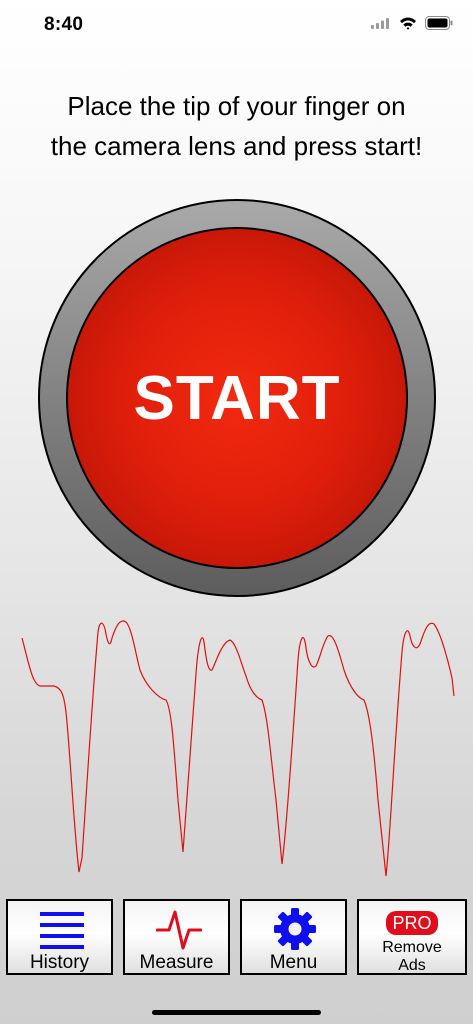 Image resolution: width=473 pixels, height=1024 pixels. Describe the element at coordinates (236, 106) in the screenshot. I see `instruction-line-1: Place the tip of your finger on` at that location.